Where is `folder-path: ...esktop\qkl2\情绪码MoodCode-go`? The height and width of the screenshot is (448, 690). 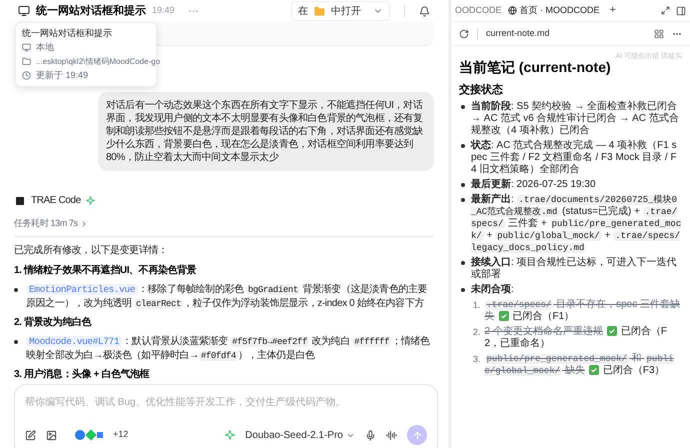
folder-path: ...esktop\qkl2\情绪码MoodCode-go is located at coordinates (98, 61).